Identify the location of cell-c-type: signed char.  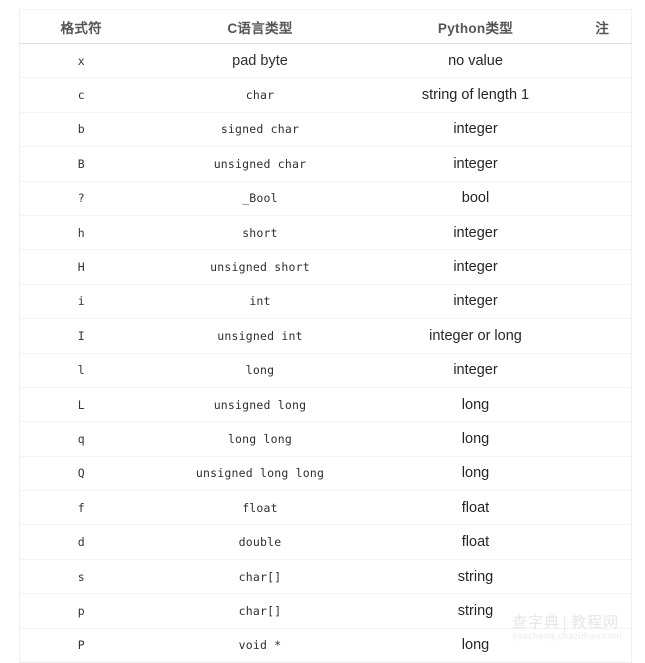
(260, 130).